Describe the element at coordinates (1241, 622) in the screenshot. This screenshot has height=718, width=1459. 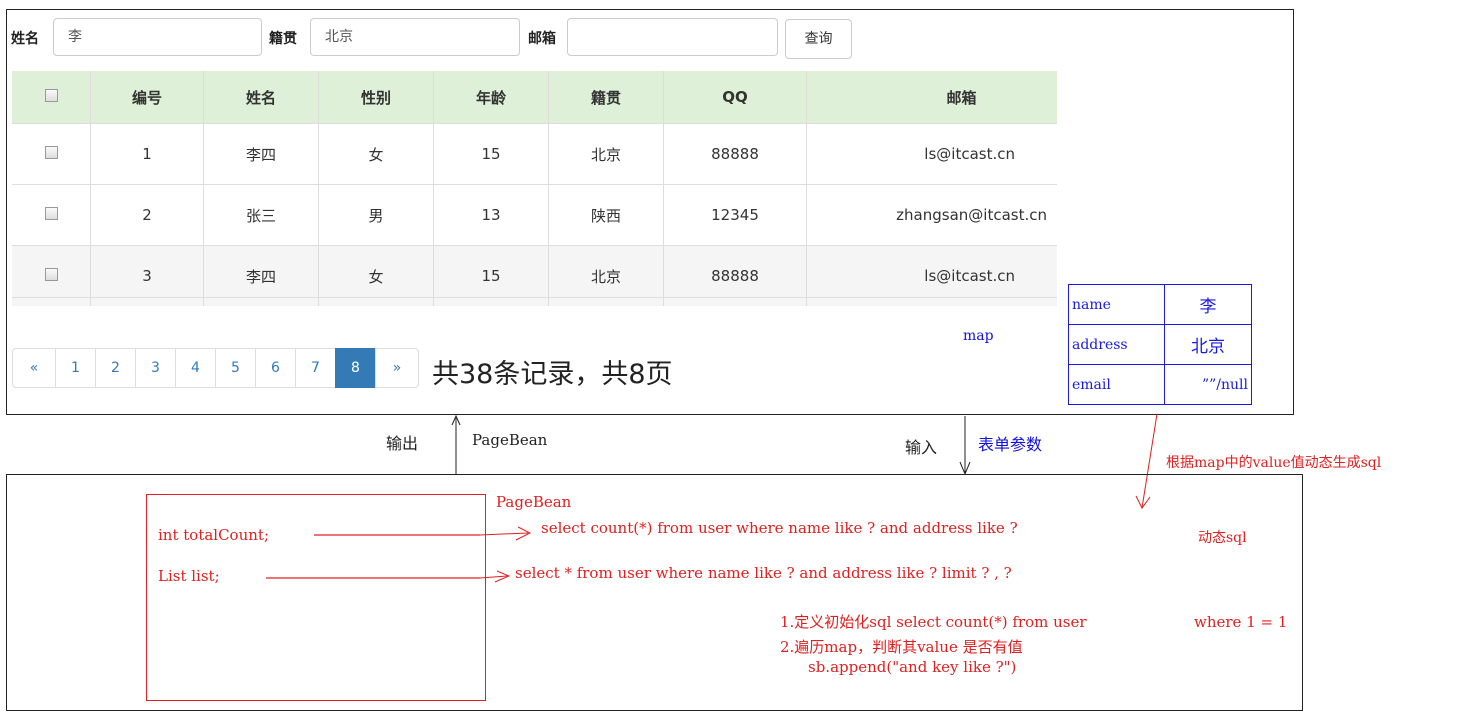
I see `step-1-where: where 1 = 1` at that location.